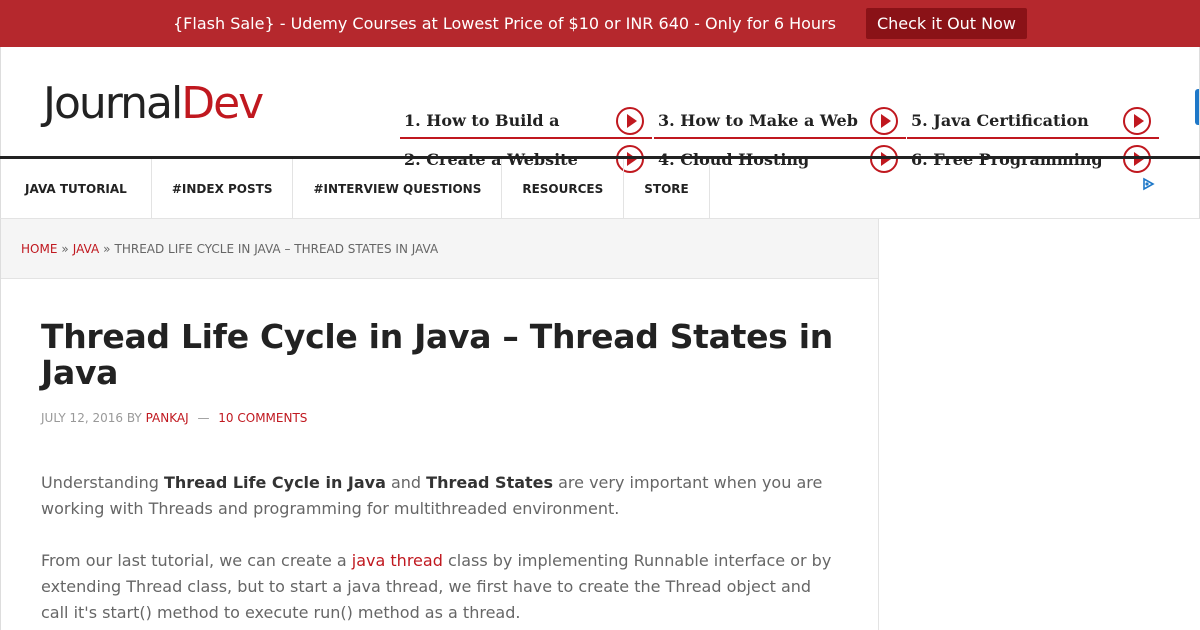  What do you see at coordinates (667, 188) in the screenshot?
I see `nav-item-store: STORE` at bounding box center [667, 188].